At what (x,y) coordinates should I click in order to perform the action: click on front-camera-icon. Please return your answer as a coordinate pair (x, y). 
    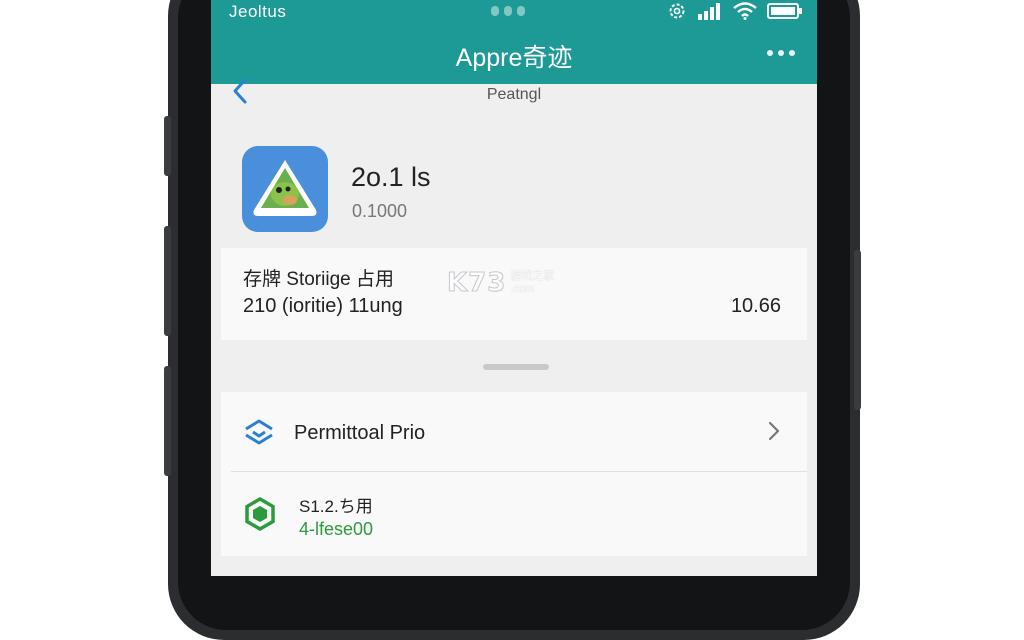
    Looking at the image, I should click on (508, 11).